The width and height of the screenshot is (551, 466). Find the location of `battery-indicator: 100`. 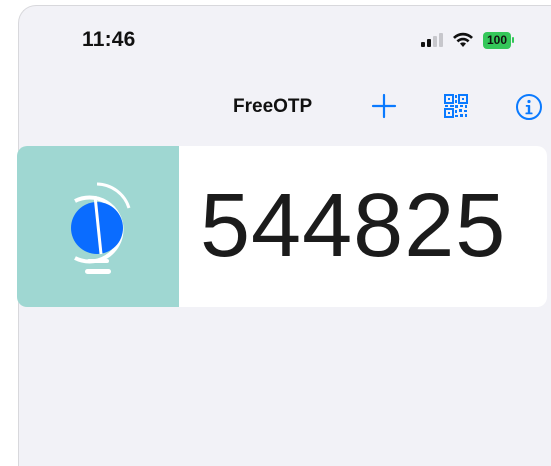

battery-indicator: 100 is located at coordinates (499, 40).